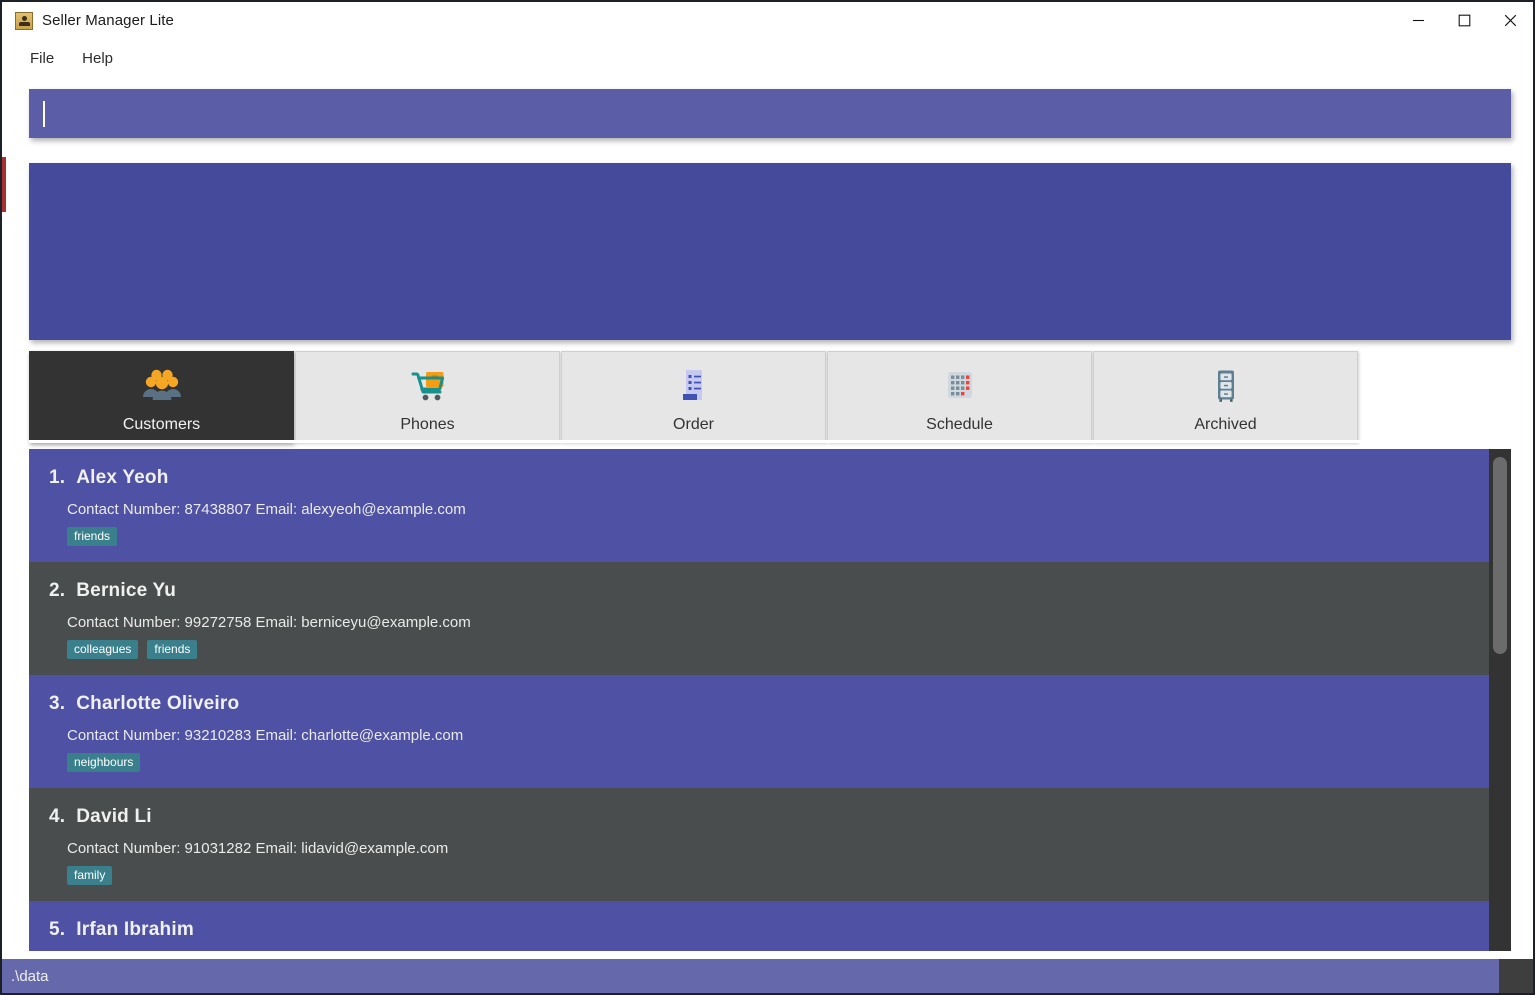 Image resolution: width=1535 pixels, height=995 pixels. Describe the element at coordinates (30, 976) in the screenshot. I see `status-bar-path: .\data` at that location.